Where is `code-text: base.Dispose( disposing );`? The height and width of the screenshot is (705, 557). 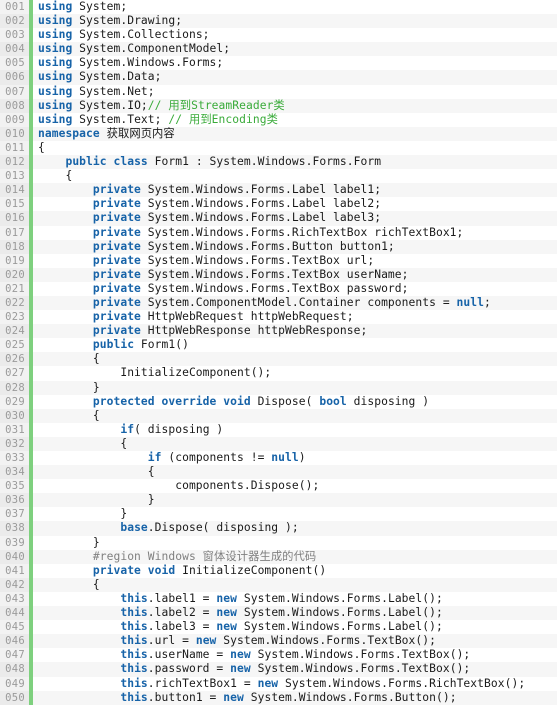 code-text: base.Dispose( disposing ); is located at coordinates (297, 528).